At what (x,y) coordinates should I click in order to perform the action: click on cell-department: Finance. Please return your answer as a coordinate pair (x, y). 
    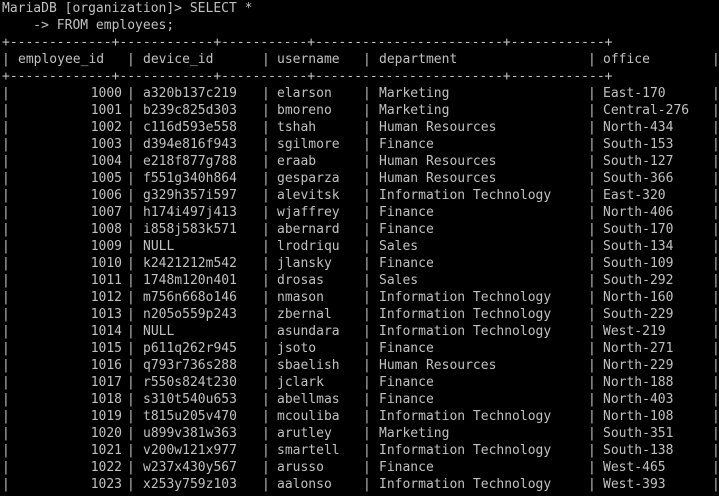
    Looking at the image, I should click on (406, 382).